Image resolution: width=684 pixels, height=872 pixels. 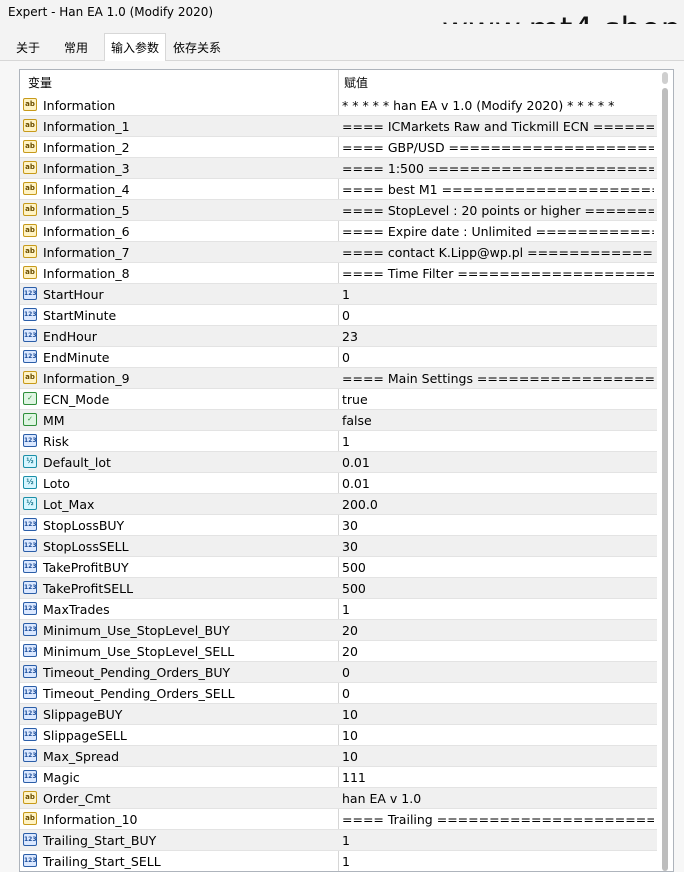 I want to click on table-row: 123 Minimum_Use_StopLevel_SELL 20, so click(x=338, y=651).